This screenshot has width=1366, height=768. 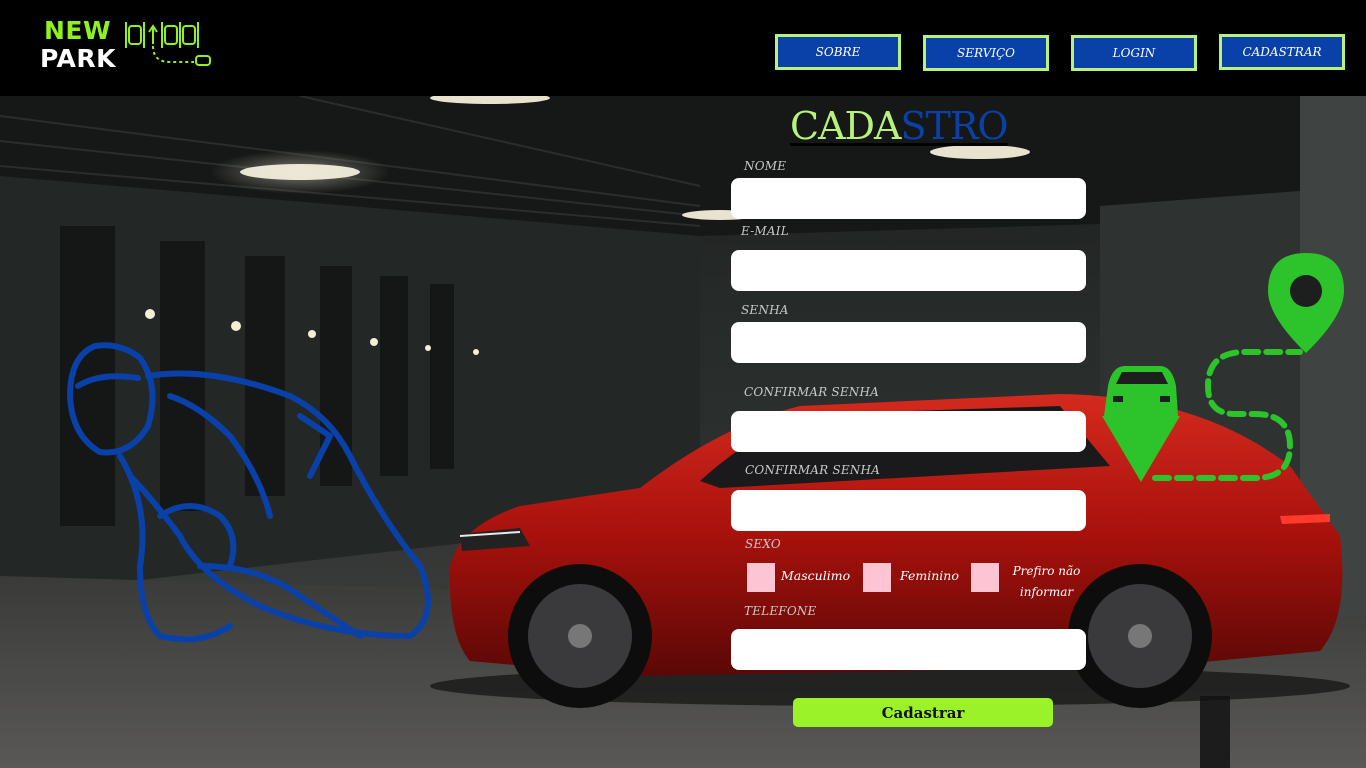 What do you see at coordinates (908, 649) in the screenshot?
I see `telefone-input` at bounding box center [908, 649].